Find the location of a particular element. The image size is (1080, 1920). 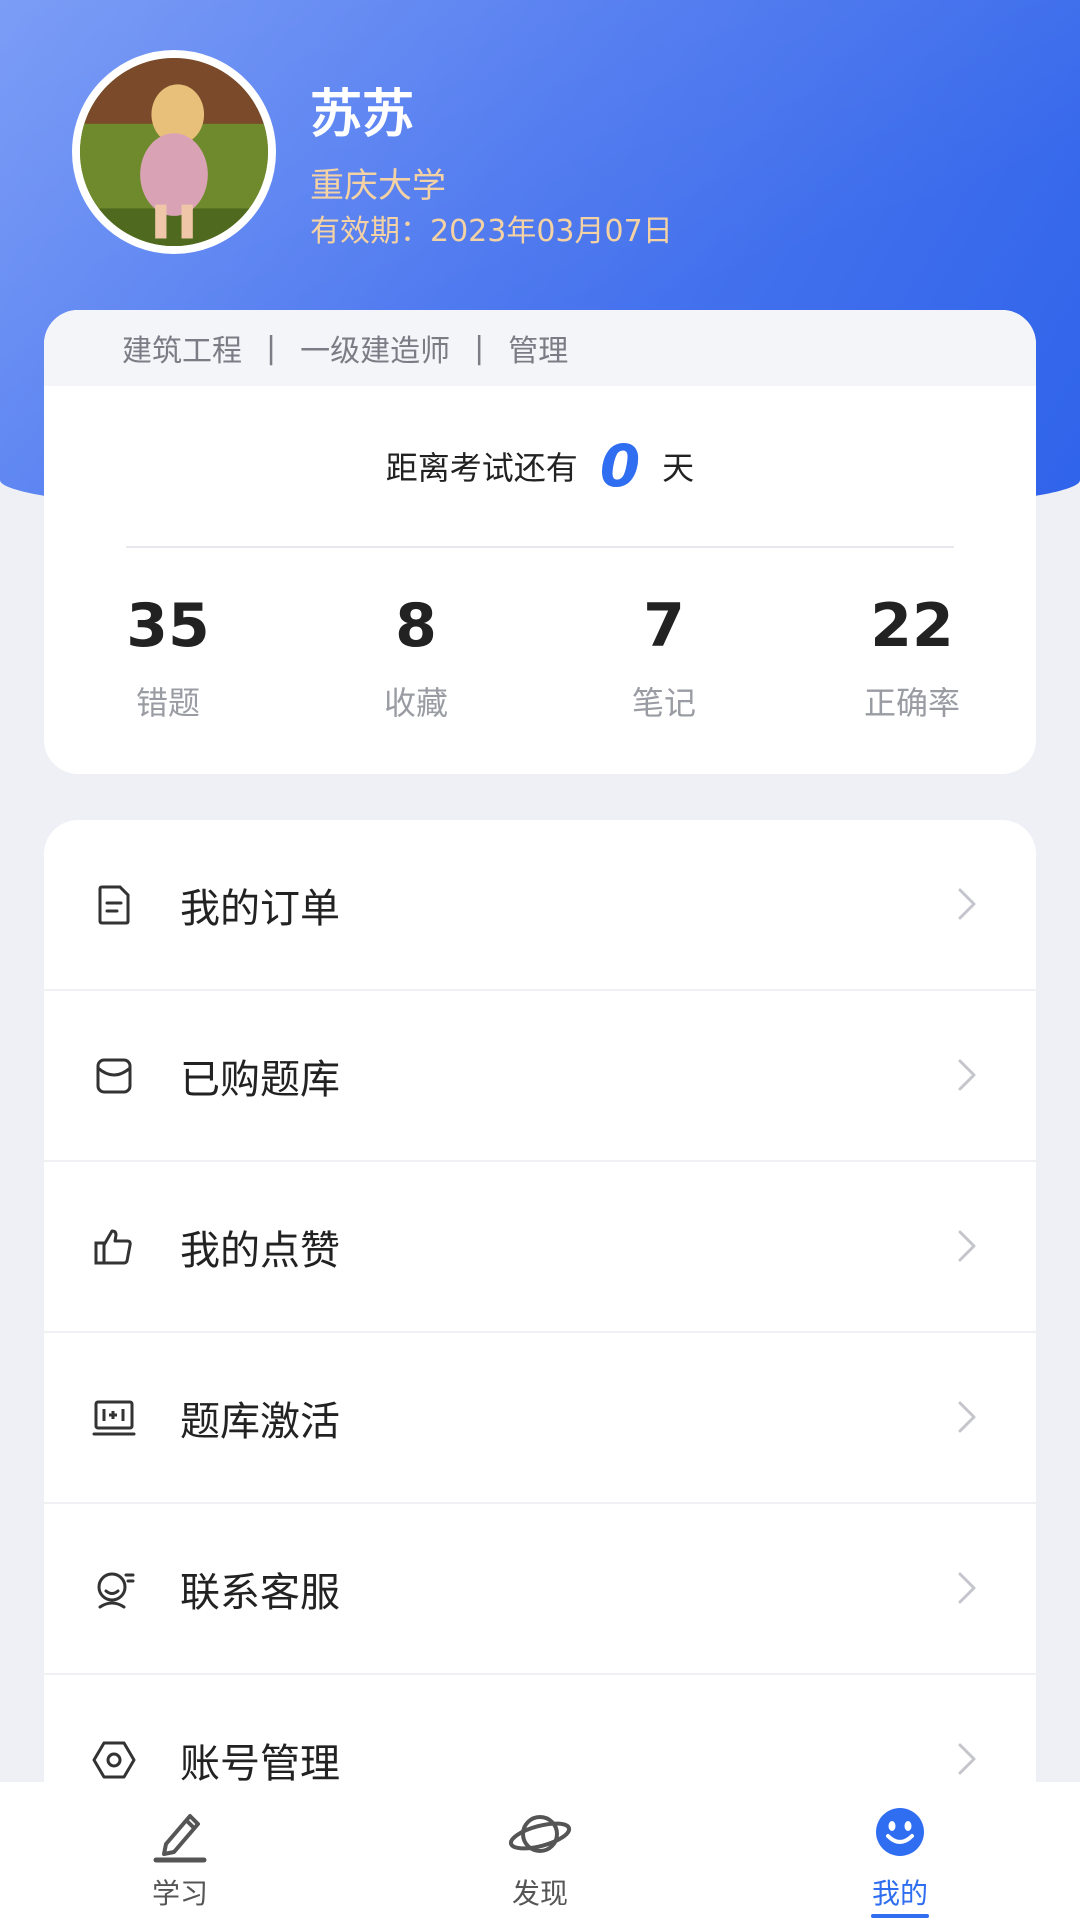

tab-study: 学习 is located at coordinates (180, 1851).